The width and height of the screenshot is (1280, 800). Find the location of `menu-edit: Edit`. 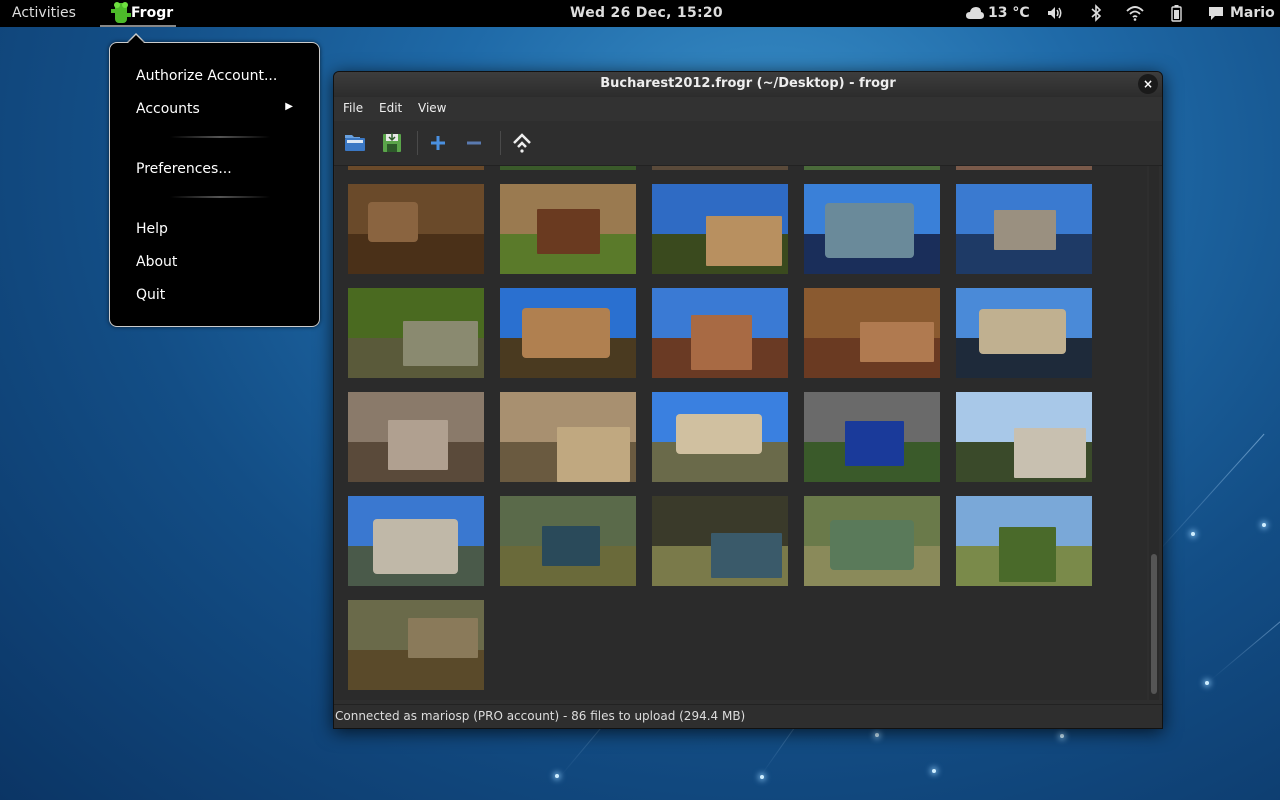

menu-edit: Edit is located at coordinates (390, 108).